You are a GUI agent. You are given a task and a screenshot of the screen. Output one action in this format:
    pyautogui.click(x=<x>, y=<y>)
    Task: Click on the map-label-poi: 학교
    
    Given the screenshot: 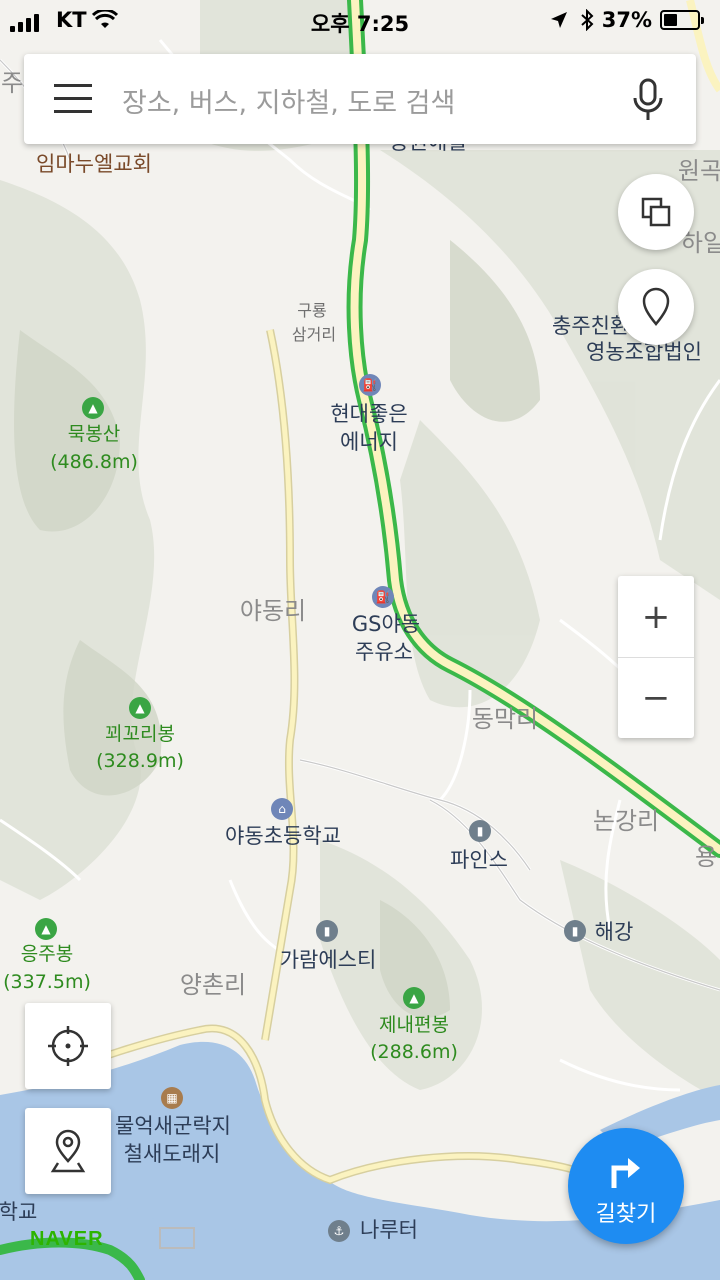 What is the action you would take?
    pyautogui.click(x=18, y=1212)
    